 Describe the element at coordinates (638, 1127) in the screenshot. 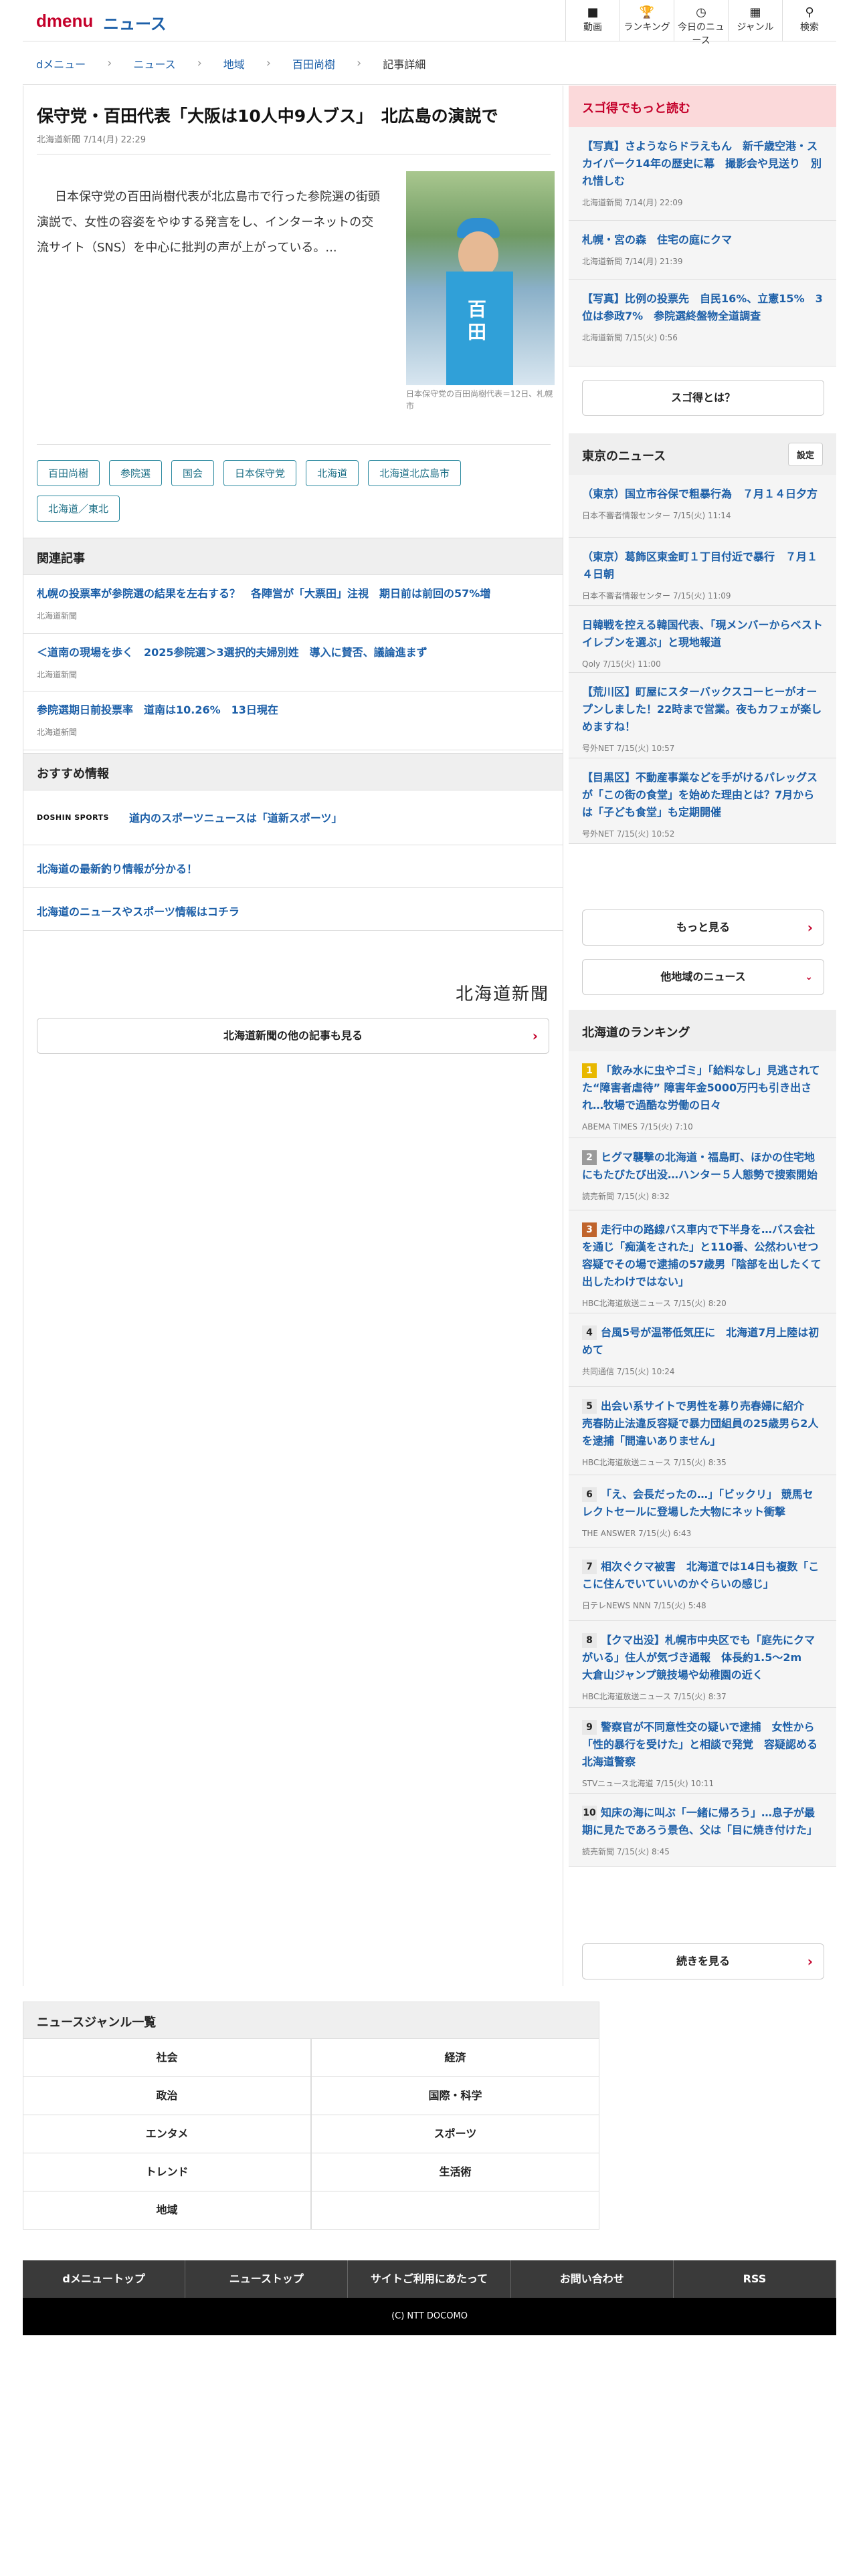

I see `ranking-item-source: ABEMA TIMES 7/15(火) 7:10` at that location.